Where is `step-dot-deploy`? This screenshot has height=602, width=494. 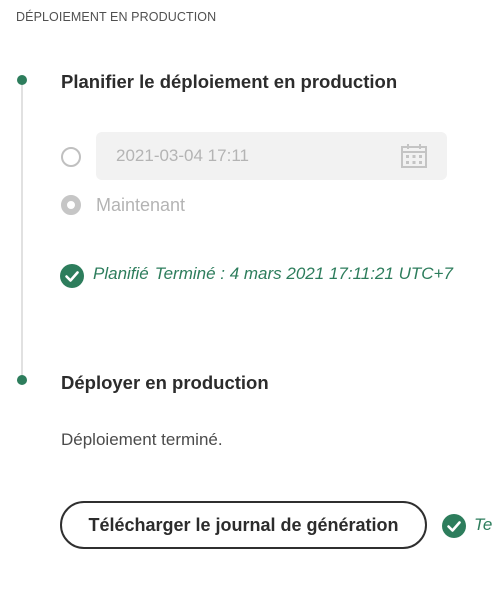 step-dot-deploy is located at coordinates (22, 380).